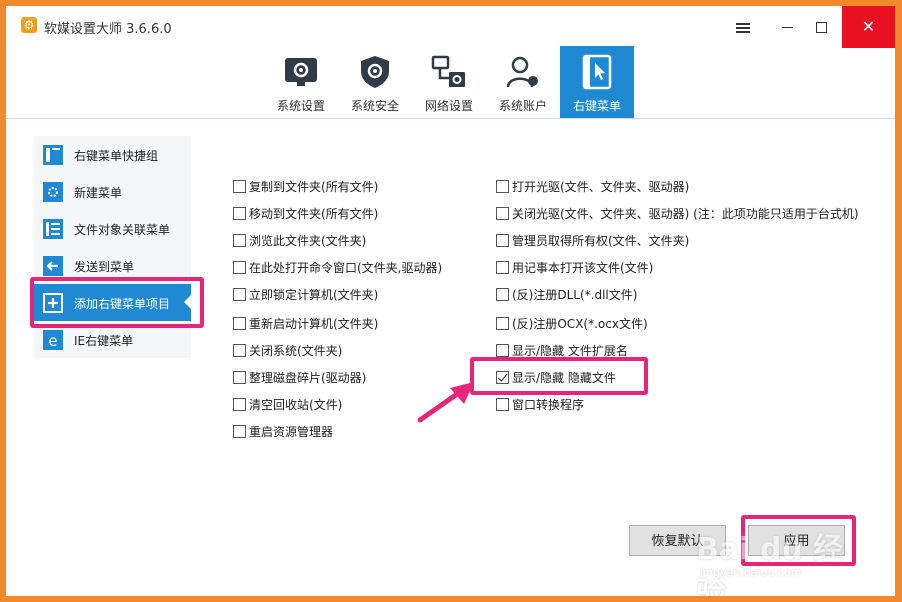  I want to click on option-label: 浏览此文件夹(文件夹), so click(308, 241).